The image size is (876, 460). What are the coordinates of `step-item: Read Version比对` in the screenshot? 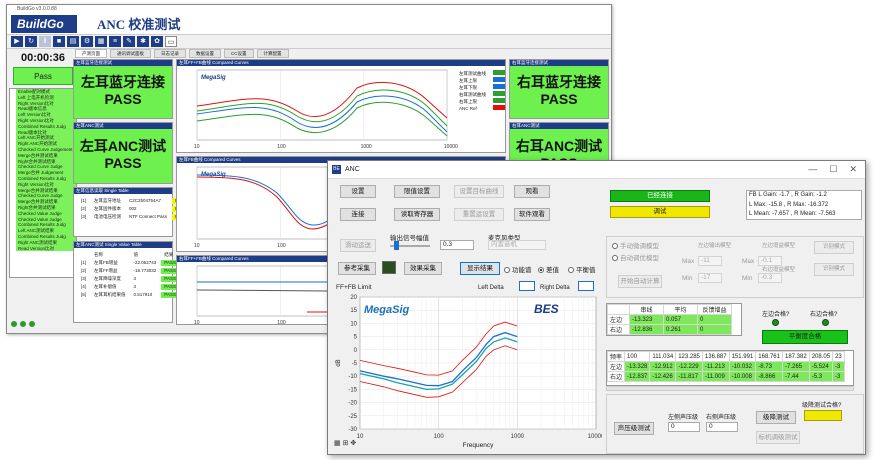 It's located at (46, 248).